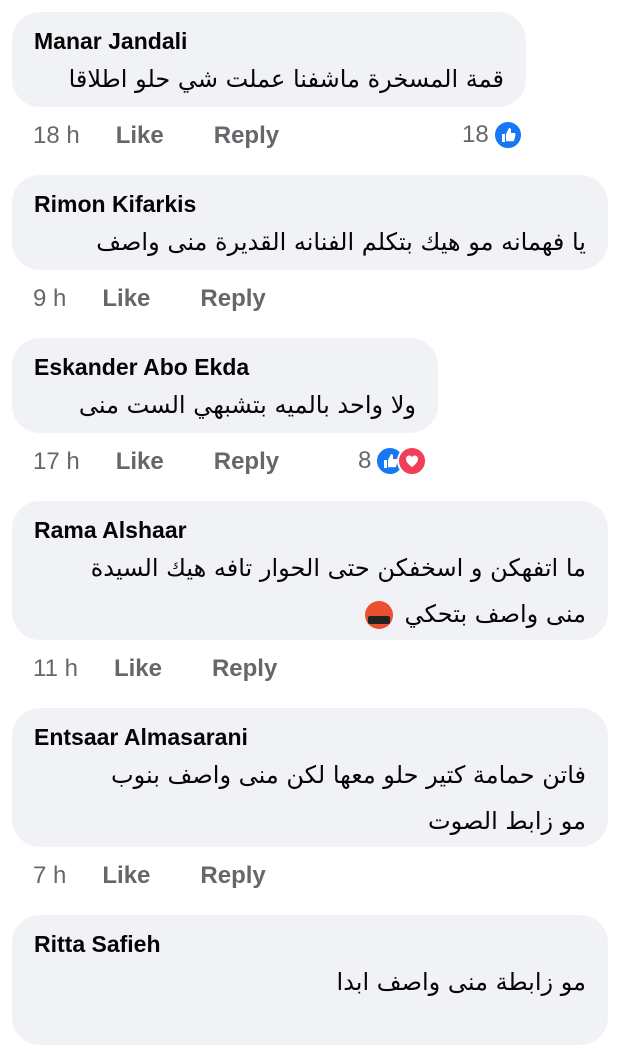  I want to click on comment-text-line-2: منى واصف بتحكي, so click(310, 614).